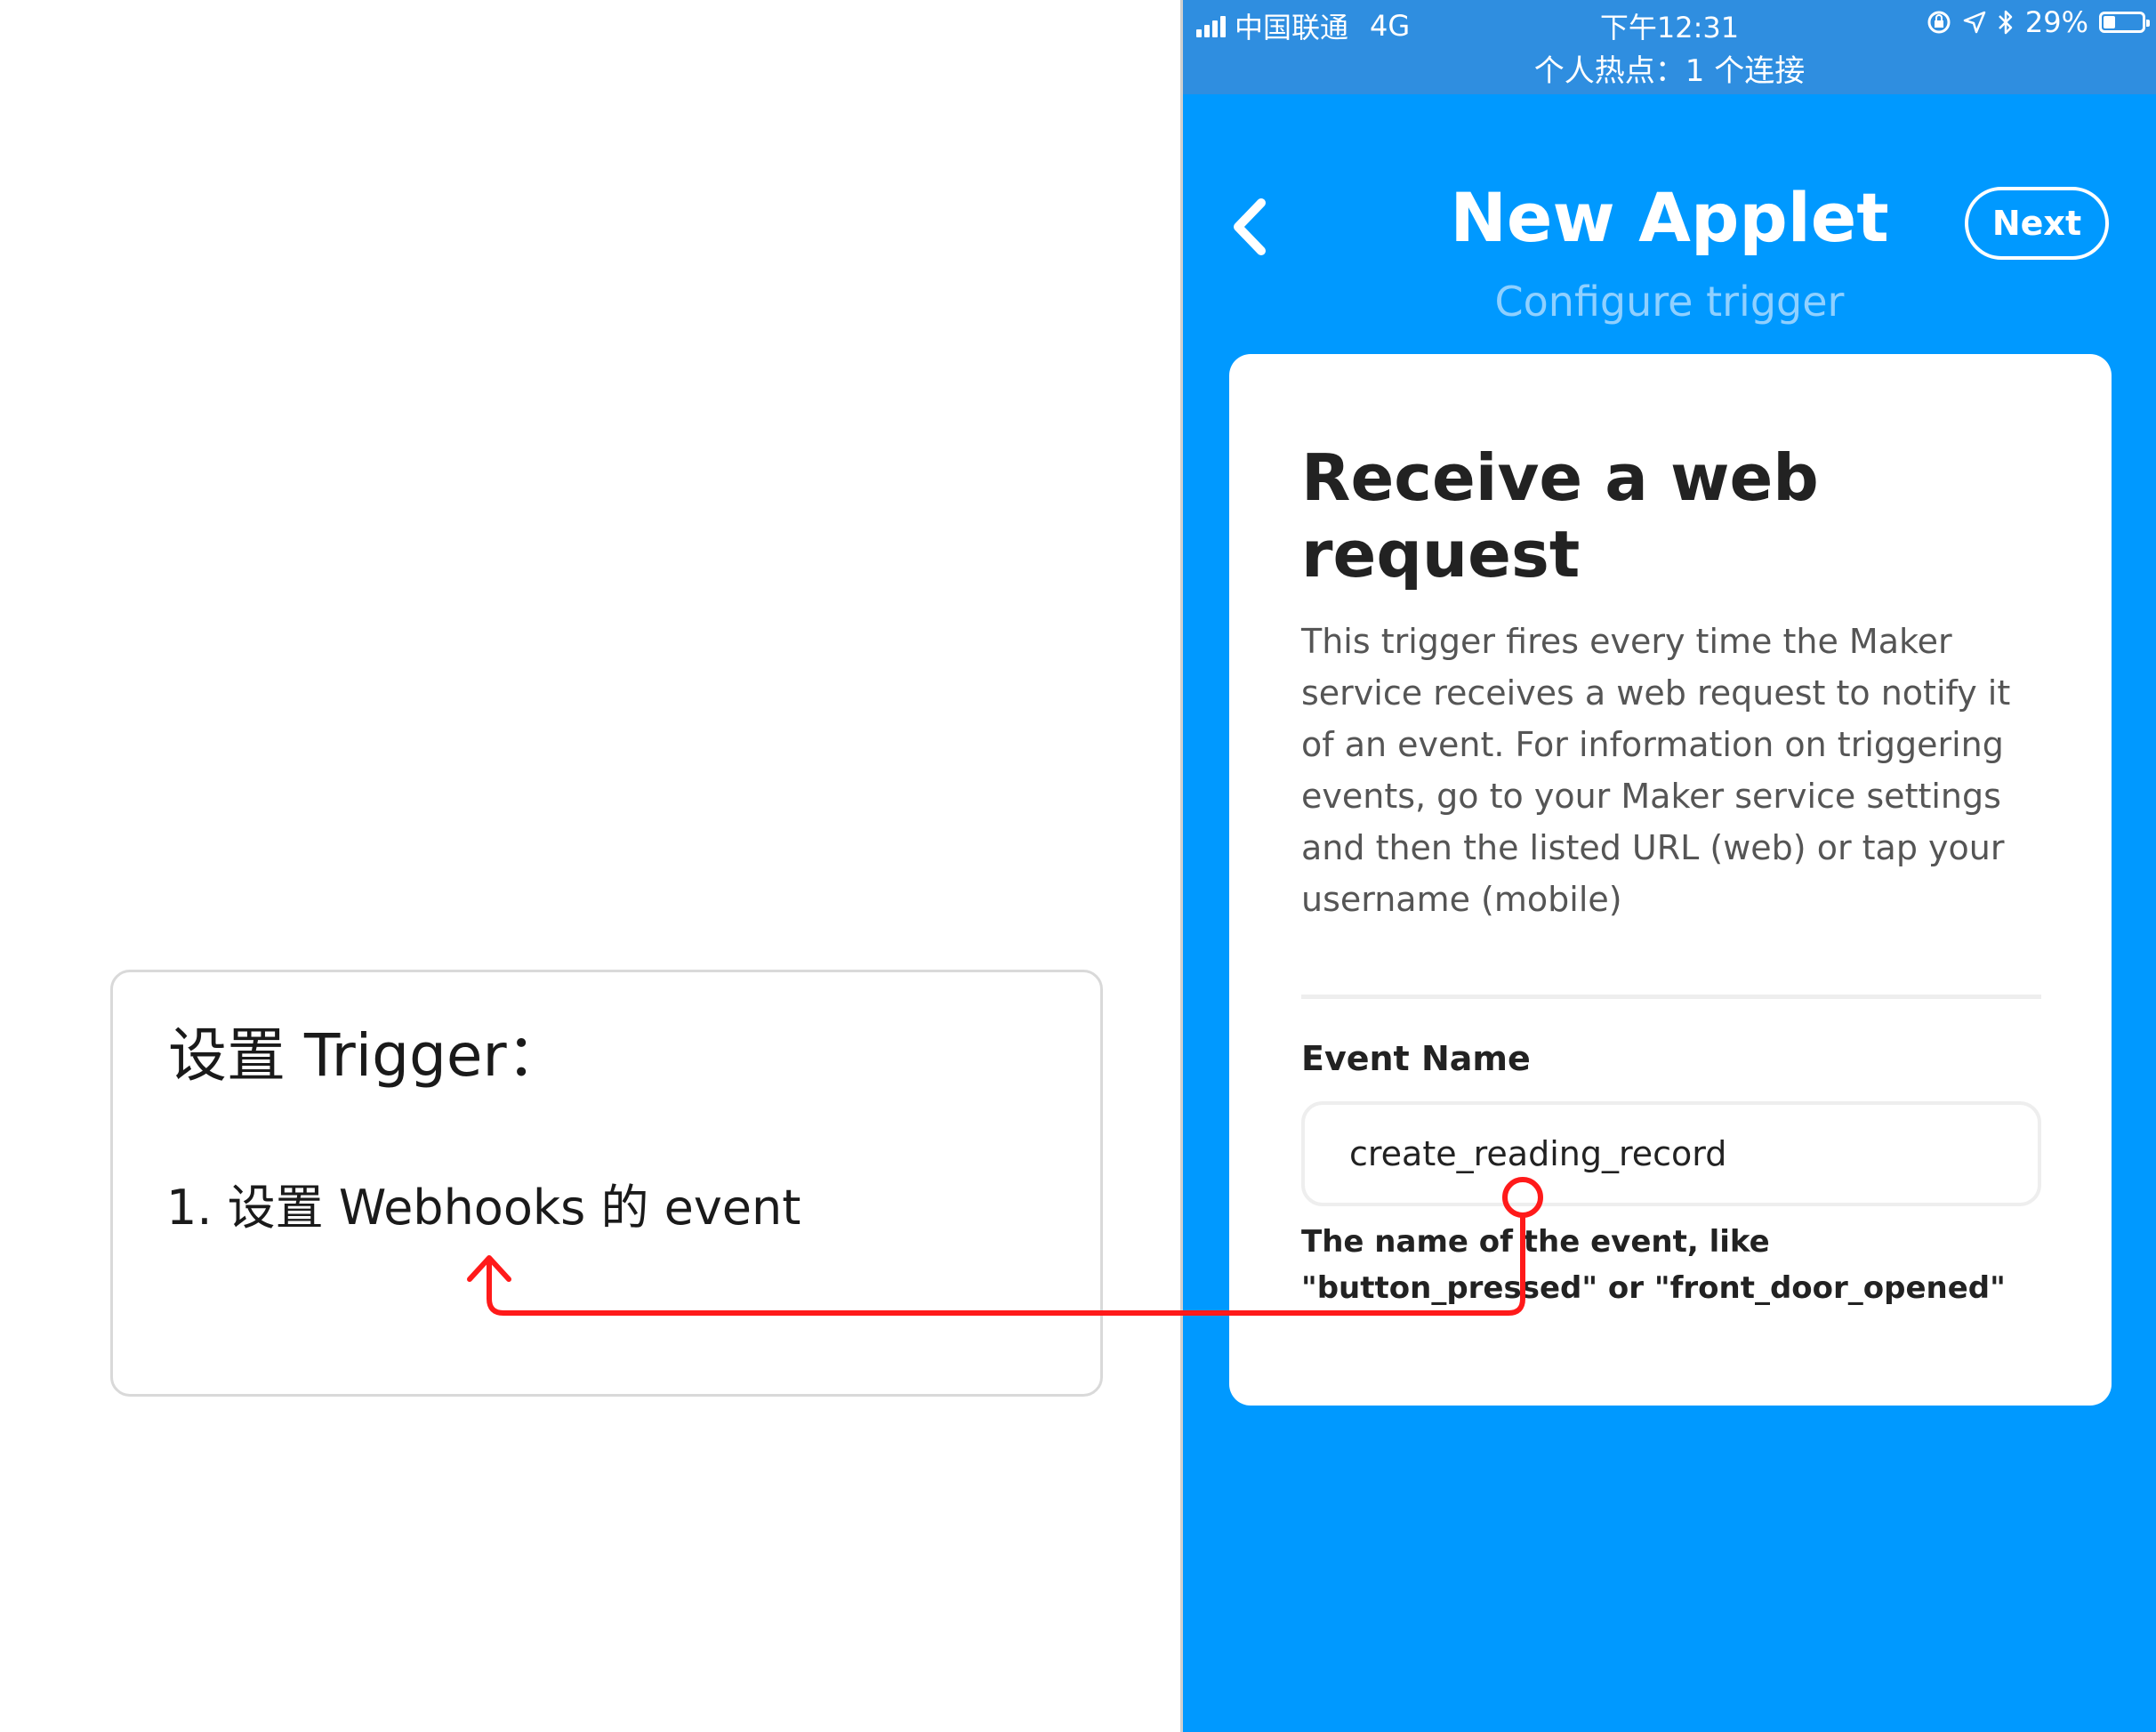 This screenshot has height=1732, width=2156. Describe the element at coordinates (1416, 1058) in the screenshot. I see `event-name-label: Event Name` at that location.